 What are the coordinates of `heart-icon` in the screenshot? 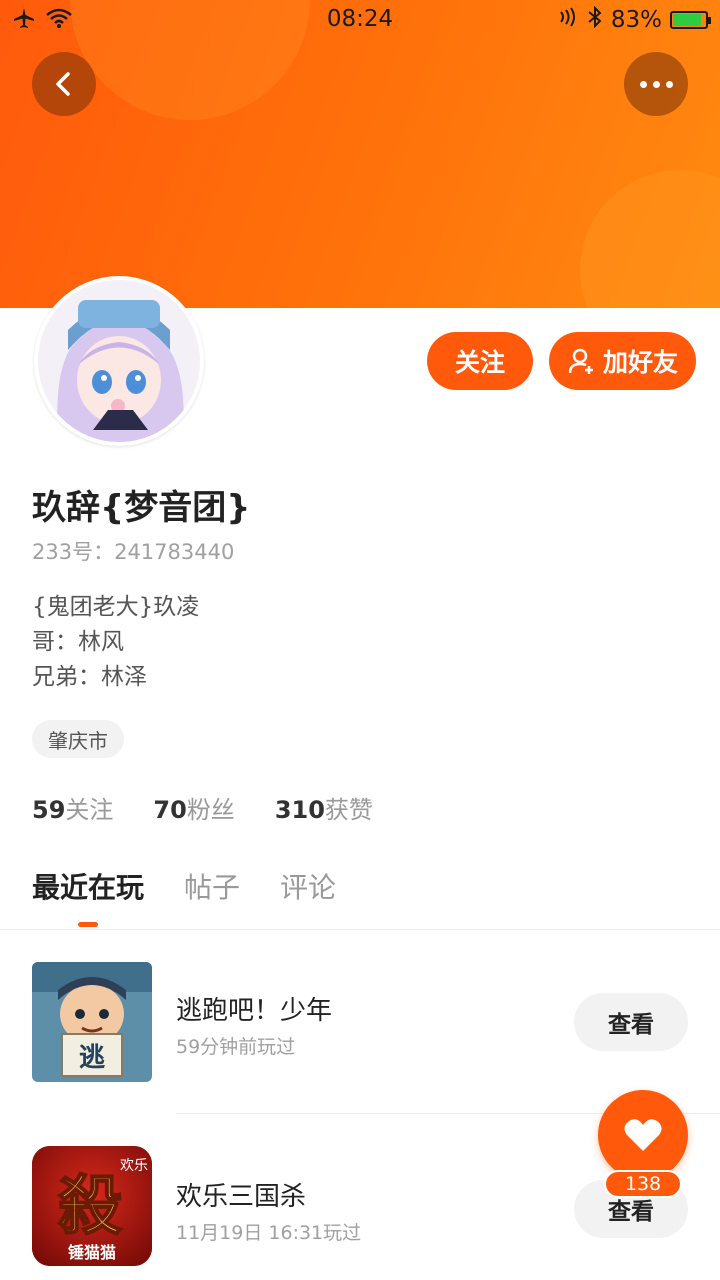 It's located at (643, 1135).